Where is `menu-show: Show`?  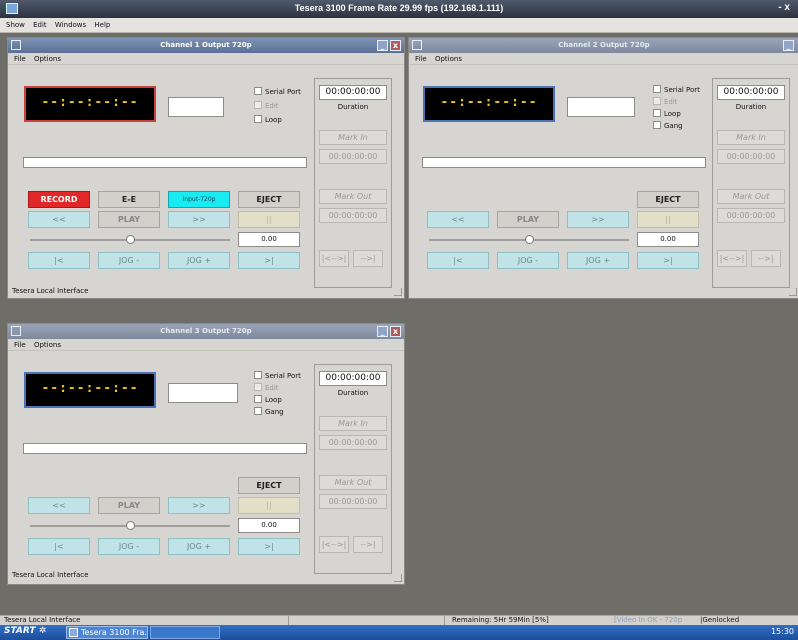 menu-show: Show is located at coordinates (15, 25).